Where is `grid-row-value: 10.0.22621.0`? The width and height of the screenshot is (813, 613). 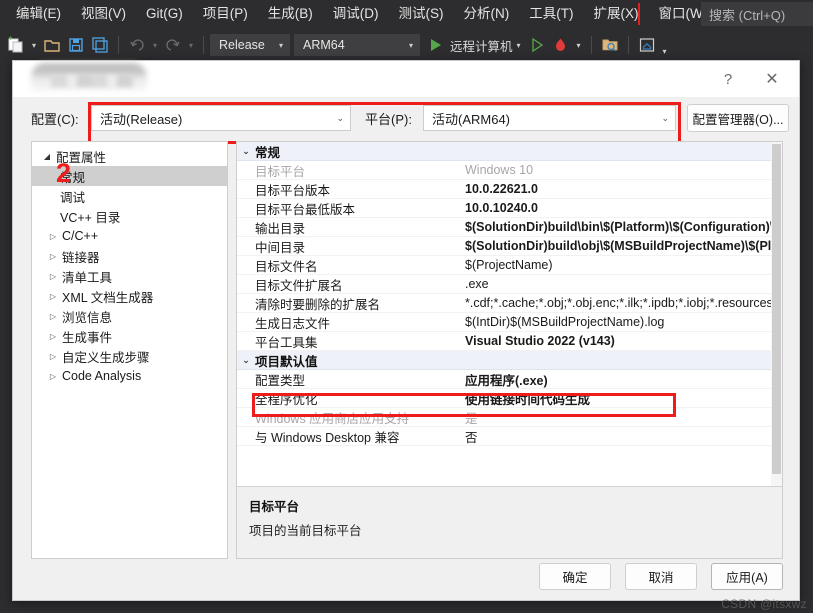 grid-row-value: 10.0.22621.0 is located at coordinates (623, 189).